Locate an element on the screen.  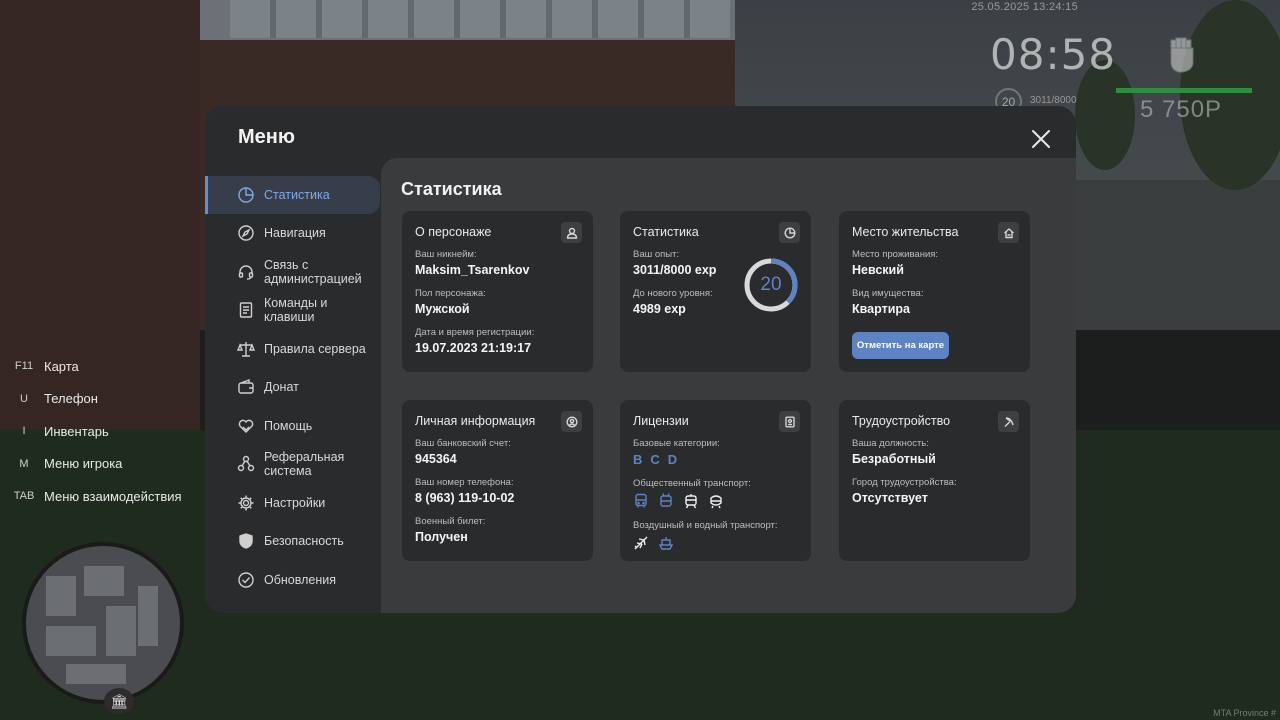
sidebar-item-label: Безопасность is located at coordinates (304, 541).